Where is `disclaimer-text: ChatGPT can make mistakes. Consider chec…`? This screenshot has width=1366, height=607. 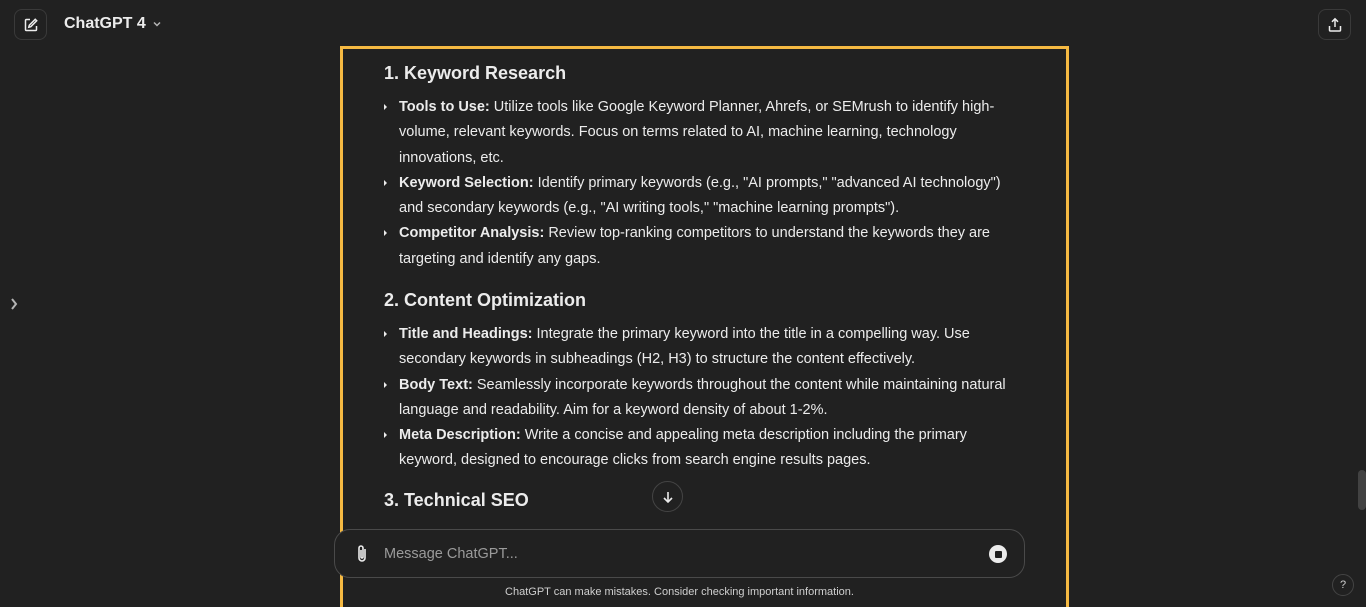 disclaimer-text: ChatGPT can make mistakes. Consider chec… is located at coordinates (679, 592).